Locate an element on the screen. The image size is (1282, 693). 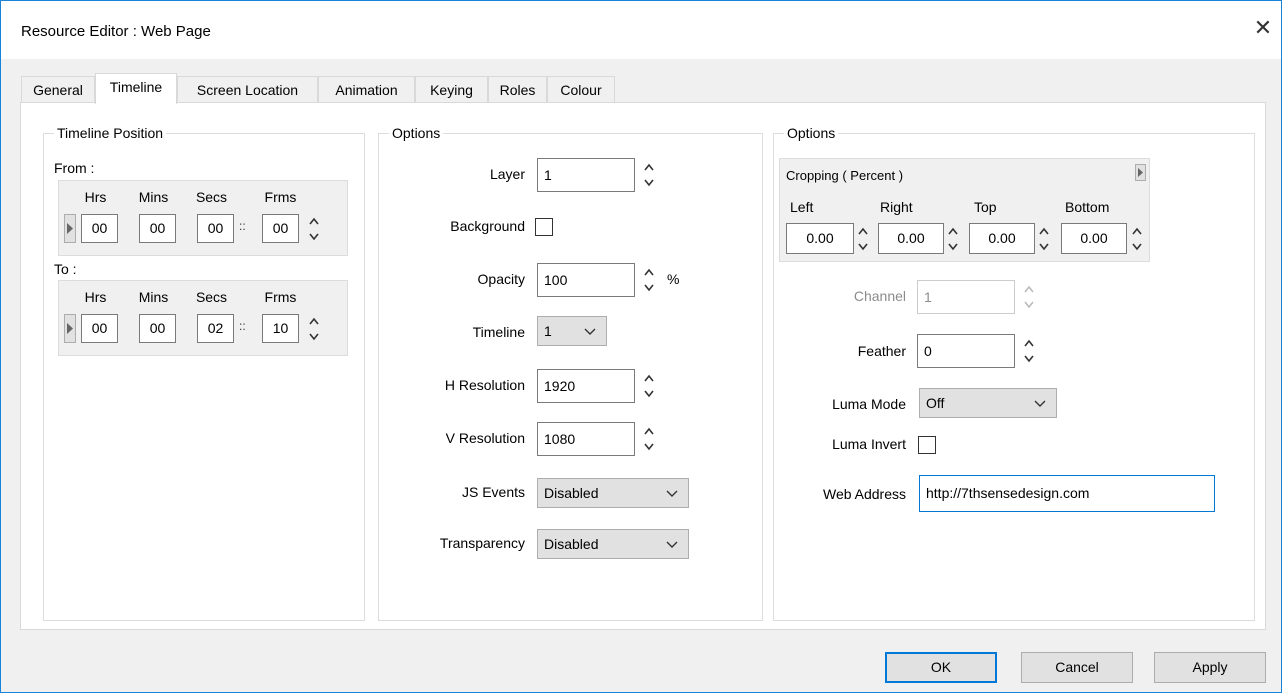
tab-screen-location: Screen Location is located at coordinates (247, 89).